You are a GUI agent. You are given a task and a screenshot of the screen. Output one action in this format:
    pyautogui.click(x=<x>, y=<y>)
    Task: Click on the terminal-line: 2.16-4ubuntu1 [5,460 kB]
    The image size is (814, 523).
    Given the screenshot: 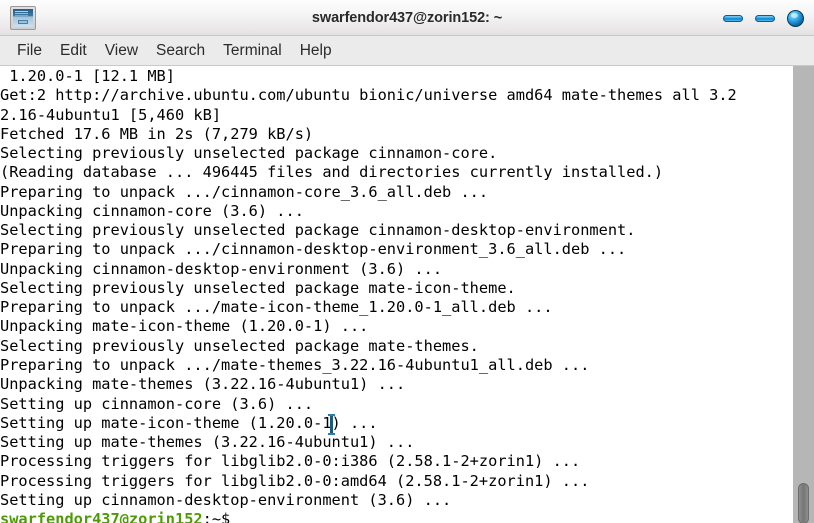 What is the action you would take?
    pyautogui.click(x=111, y=114)
    